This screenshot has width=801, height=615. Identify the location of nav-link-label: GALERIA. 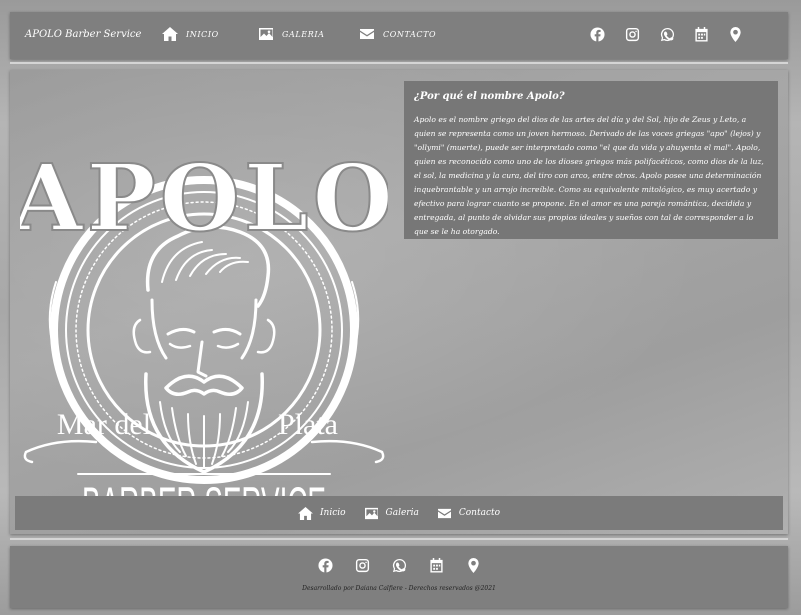
(303, 34).